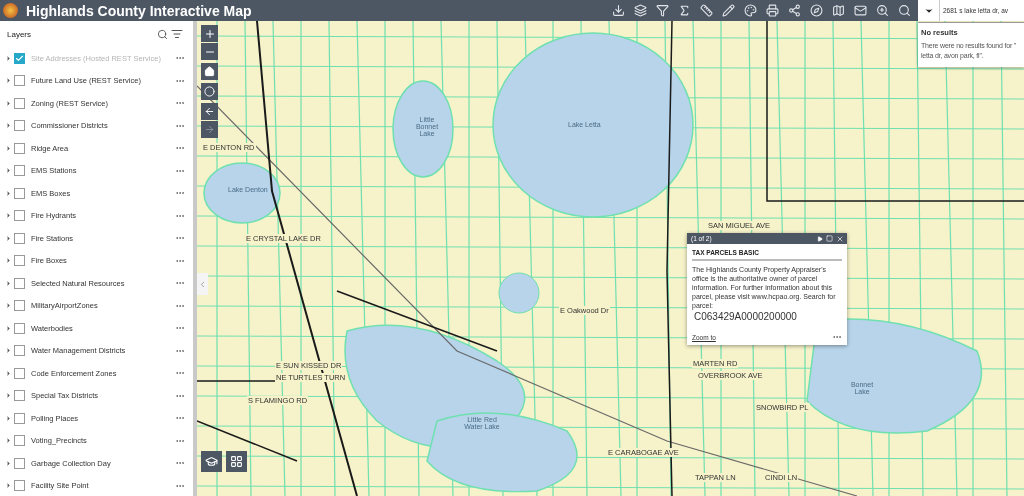 The height and width of the screenshot is (496, 1024). What do you see at coordinates (10, 10) in the screenshot?
I see `county-seal-logo` at bounding box center [10, 10].